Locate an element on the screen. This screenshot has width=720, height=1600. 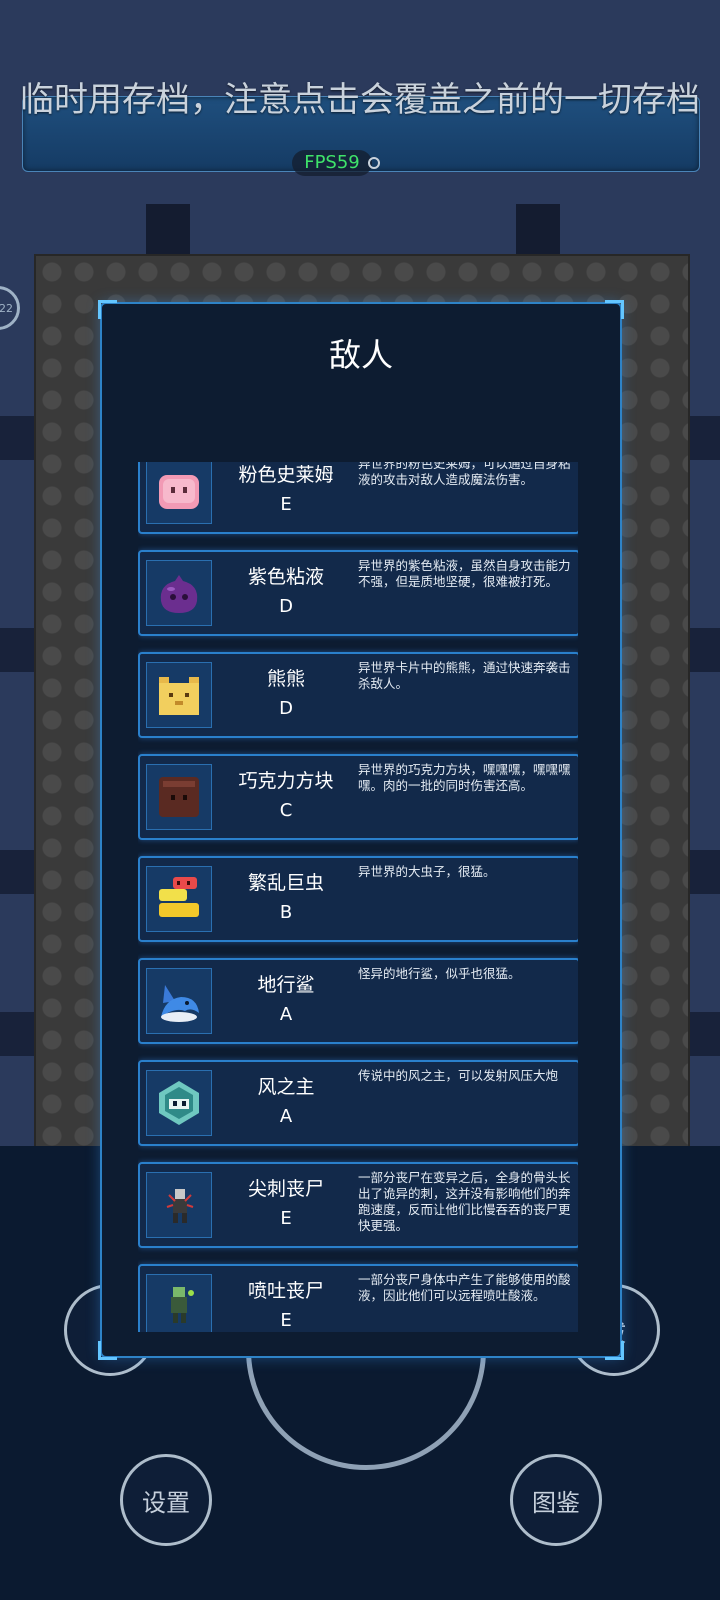
enemy-description: 异世界的巧克力方块，嘿嘿嘿，嘿嘿嘿嘿。肉的一批的同时伤害还高。 is located at coordinates (464, 777).